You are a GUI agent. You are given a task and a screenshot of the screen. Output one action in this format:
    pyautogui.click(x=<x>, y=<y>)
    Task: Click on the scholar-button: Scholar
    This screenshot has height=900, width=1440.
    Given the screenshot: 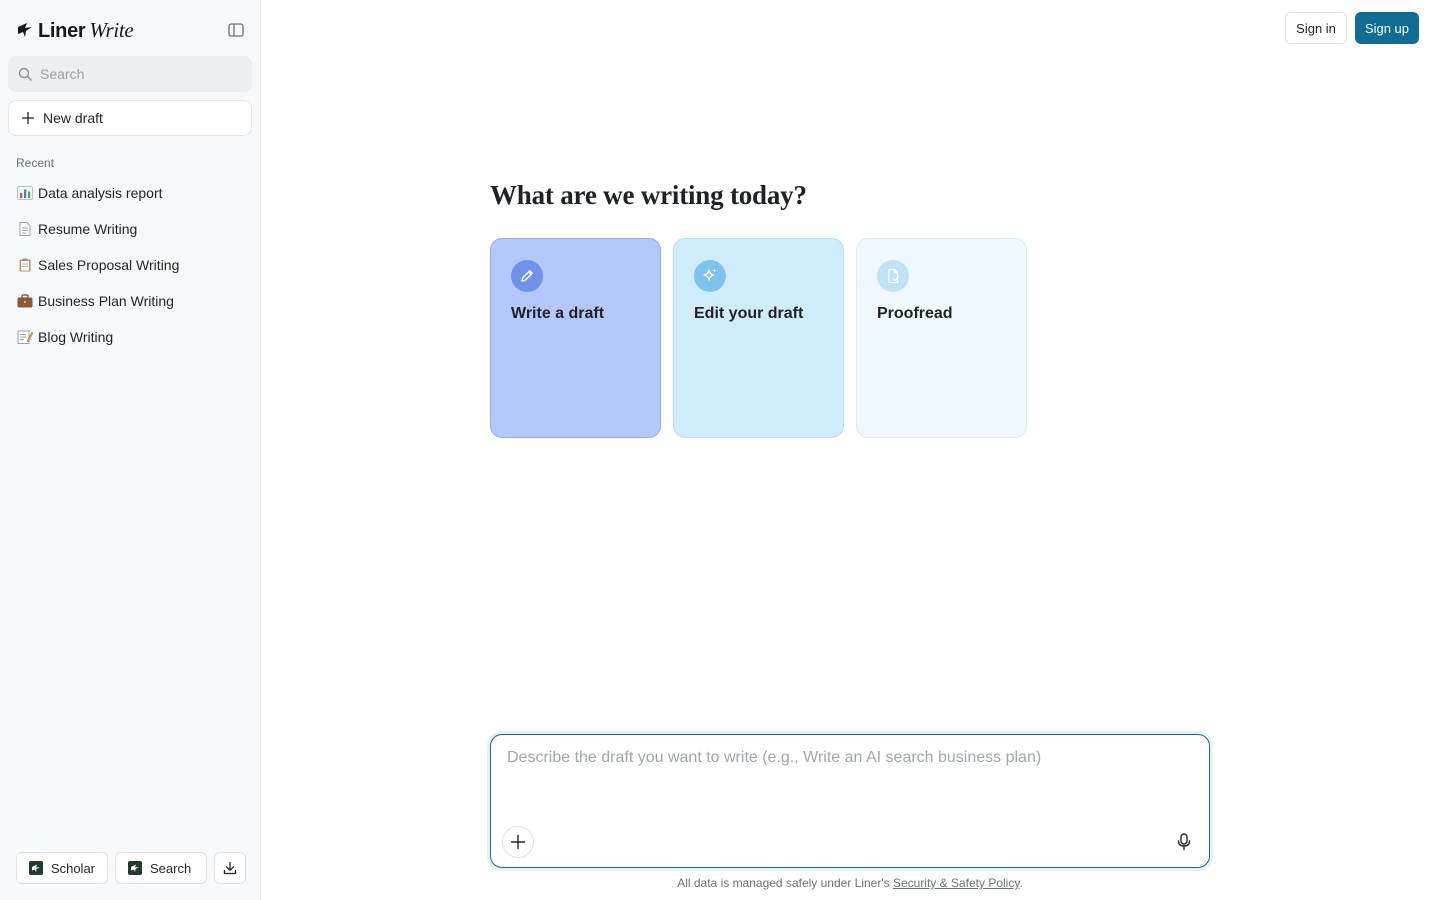 What is the action you would take?
    pyautogui.click(x=62, y=868)
    